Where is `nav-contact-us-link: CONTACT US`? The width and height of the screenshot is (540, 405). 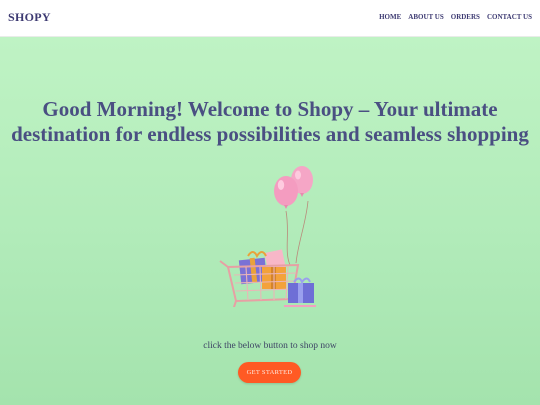 nav-contact-us-link: CONTACT US is located at coordinates (509, 17).